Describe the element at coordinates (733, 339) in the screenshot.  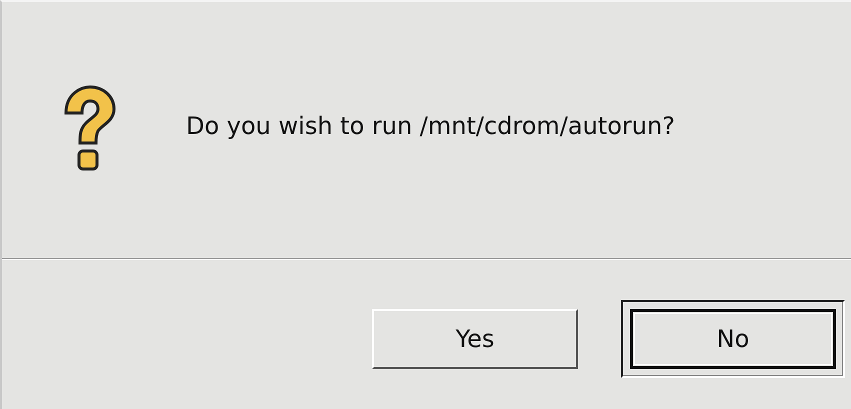
I see `dialog-button: No` at that location.